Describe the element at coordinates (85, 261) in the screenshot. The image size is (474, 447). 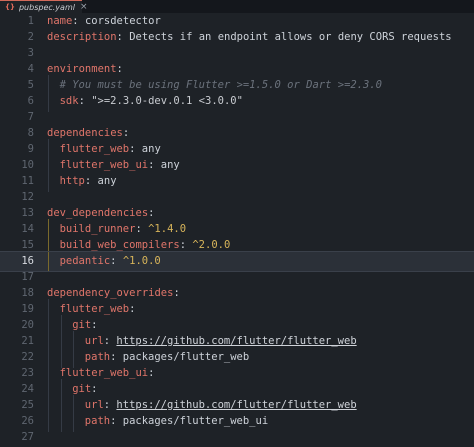
I see `code-token: pedantic` at that location.